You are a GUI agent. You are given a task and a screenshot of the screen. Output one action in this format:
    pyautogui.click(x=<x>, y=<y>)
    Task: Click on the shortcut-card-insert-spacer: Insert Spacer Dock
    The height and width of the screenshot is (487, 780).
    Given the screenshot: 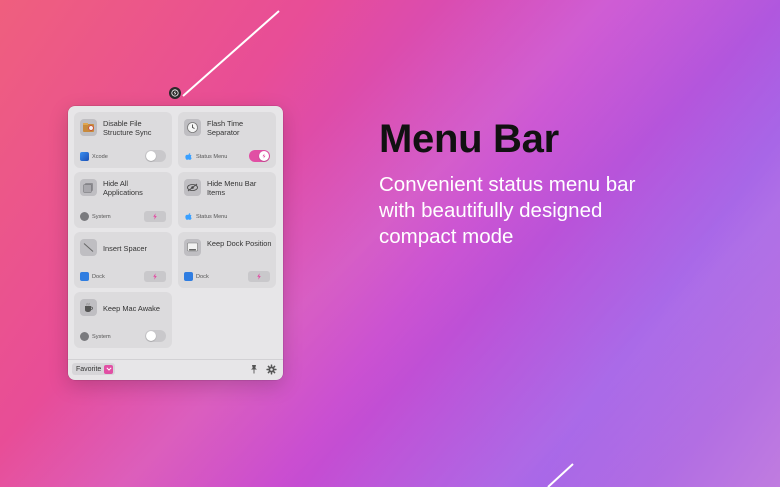 What is the action you would take?
    pyautogui.click(x=123, y=260)
    